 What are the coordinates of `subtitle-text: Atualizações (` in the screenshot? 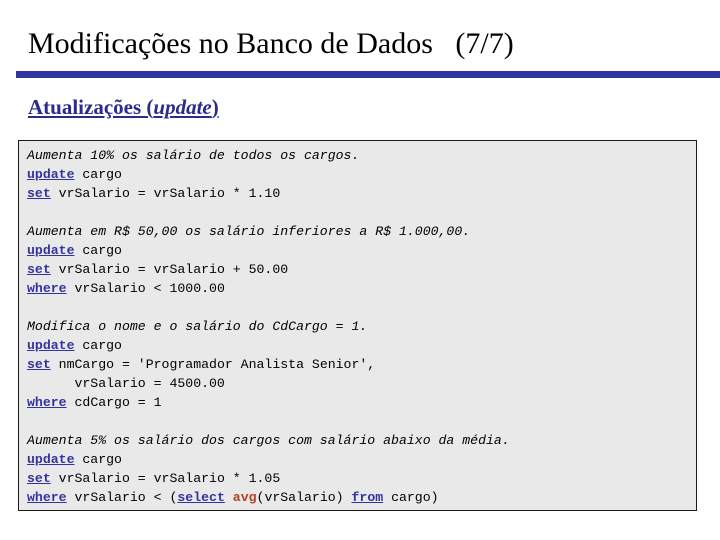 It's located at (91, 107).